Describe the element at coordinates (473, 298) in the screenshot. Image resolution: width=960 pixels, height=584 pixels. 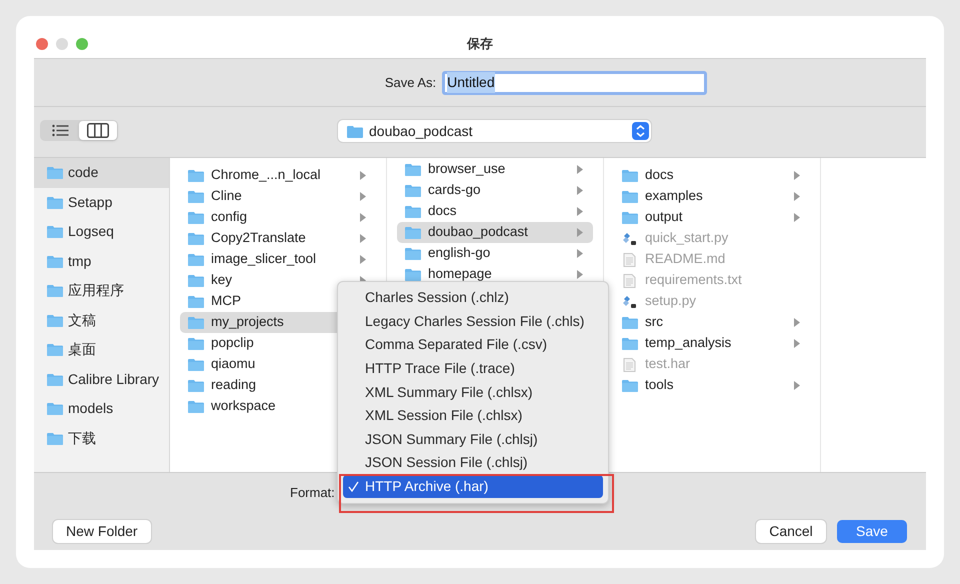
I see `menu-item: Charles Session (.chlz)` at that location.